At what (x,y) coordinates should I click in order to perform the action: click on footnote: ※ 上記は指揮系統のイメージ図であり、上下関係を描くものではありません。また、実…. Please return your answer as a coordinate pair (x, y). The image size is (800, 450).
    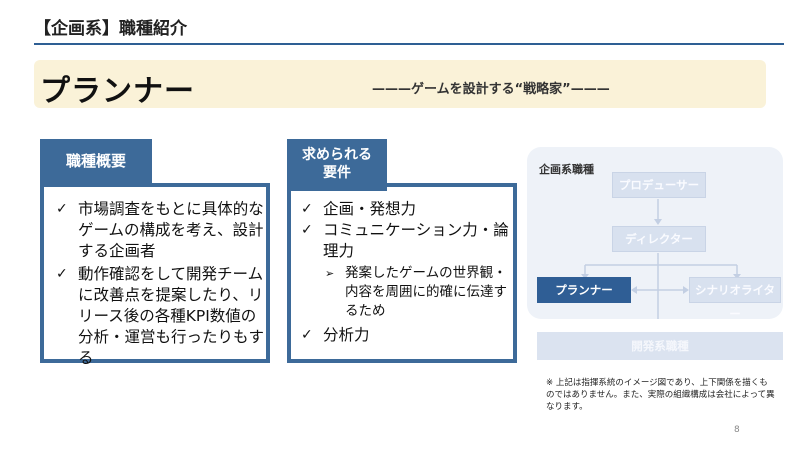
    Looking at the image, I should click on (660, 395).